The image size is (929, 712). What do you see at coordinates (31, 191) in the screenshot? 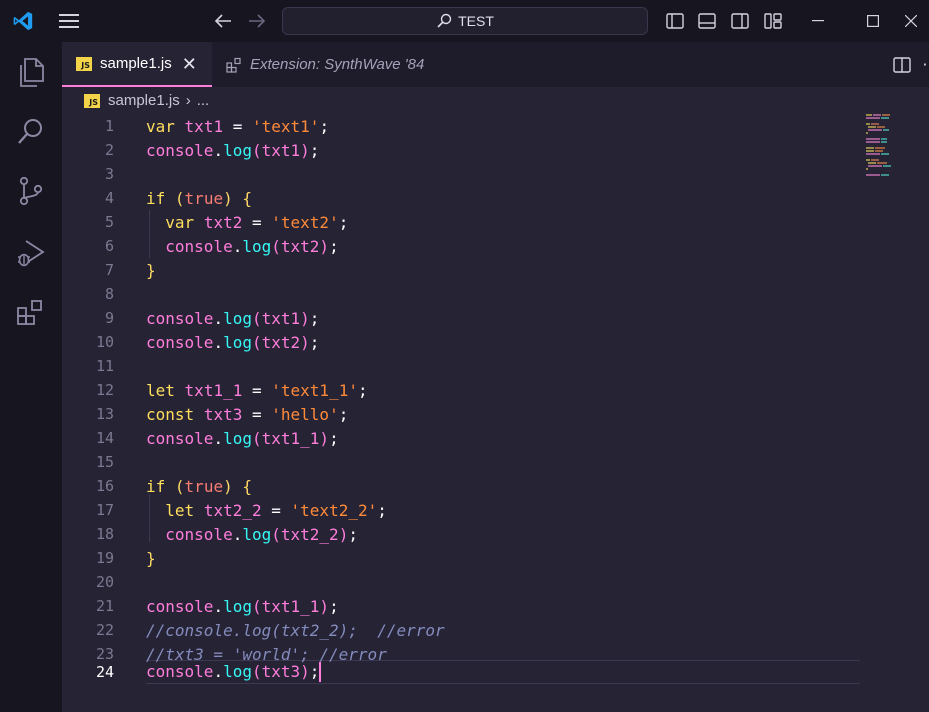
I see `source-control-icon` at bounding box center [31, 191].